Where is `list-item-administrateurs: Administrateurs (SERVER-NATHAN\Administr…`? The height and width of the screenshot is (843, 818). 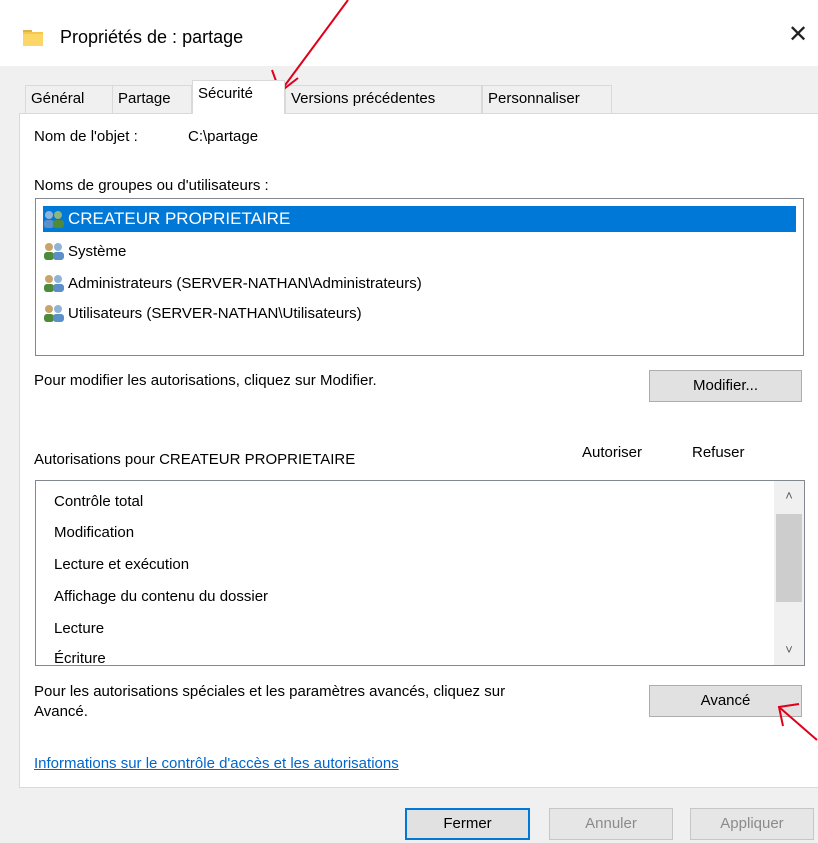
list-item-administrateurs: Administrateurs (SERVER-NATHAN\Administr… is located at coordinates (232, 283).